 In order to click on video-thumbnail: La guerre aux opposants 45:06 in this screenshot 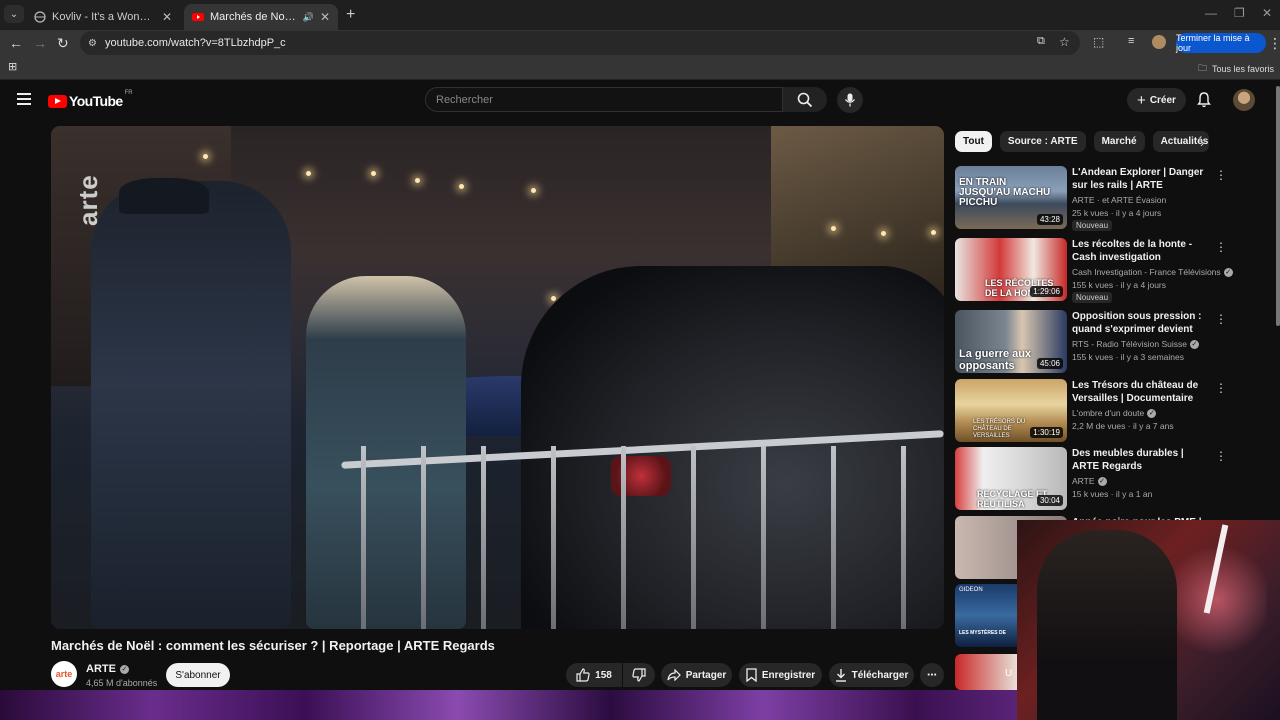, I will do `click(1011, 341)`.